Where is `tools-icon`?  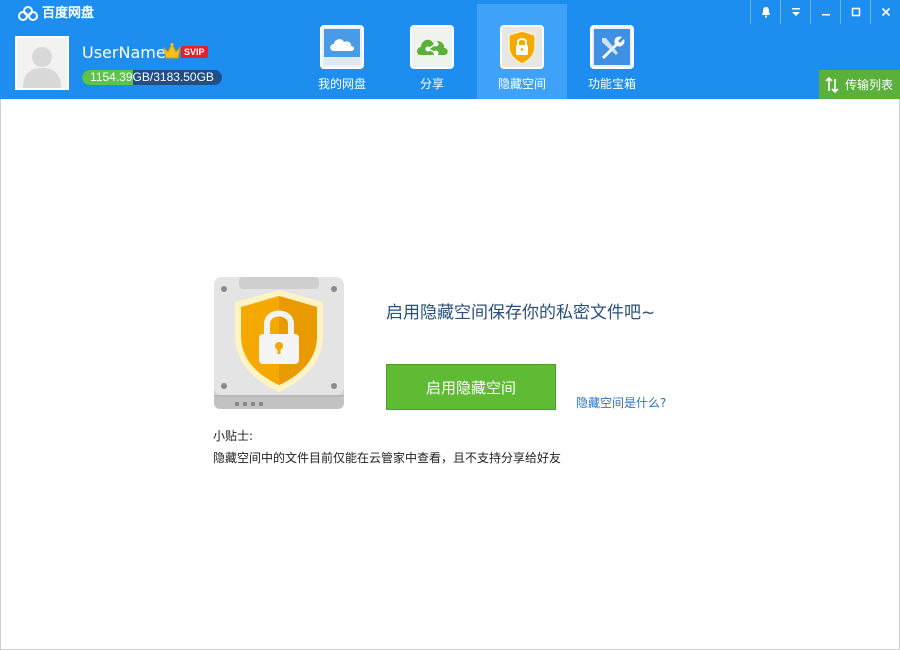
tools-icon is located at coordinates (612, 47).